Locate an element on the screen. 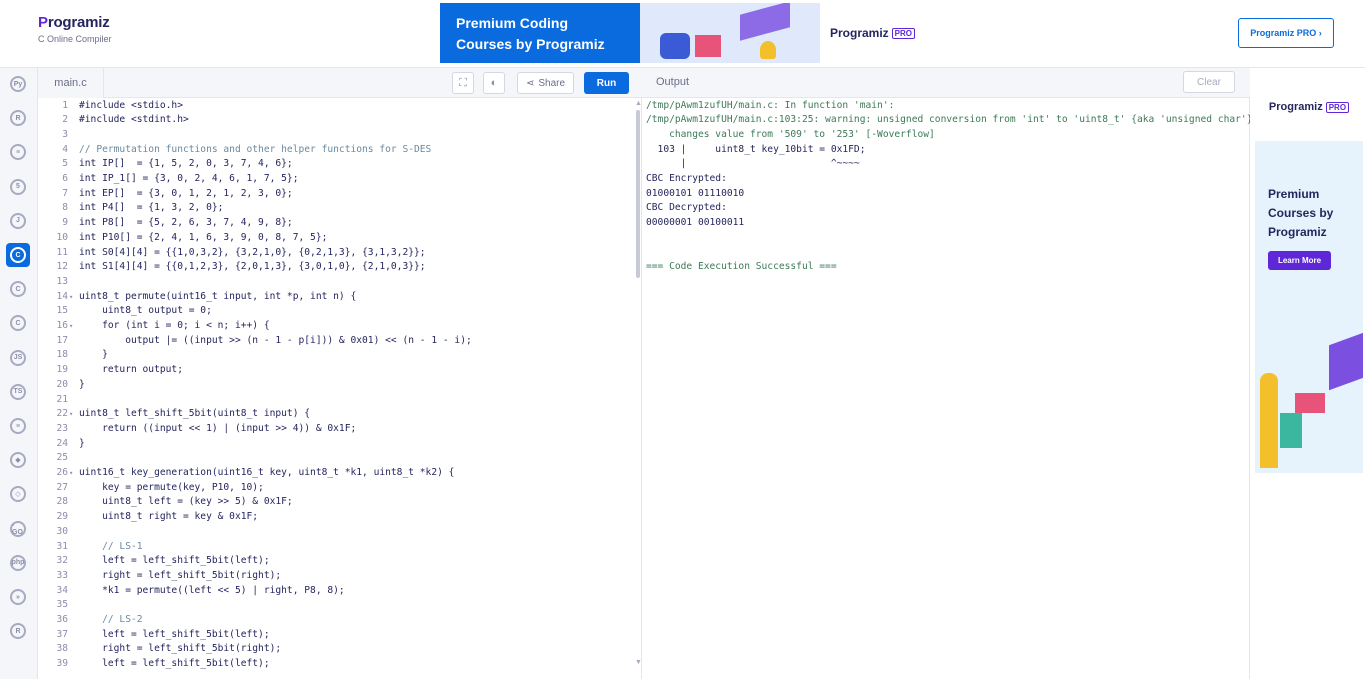  csharp2-icon: ◇ is located at coordinates (18, 494).